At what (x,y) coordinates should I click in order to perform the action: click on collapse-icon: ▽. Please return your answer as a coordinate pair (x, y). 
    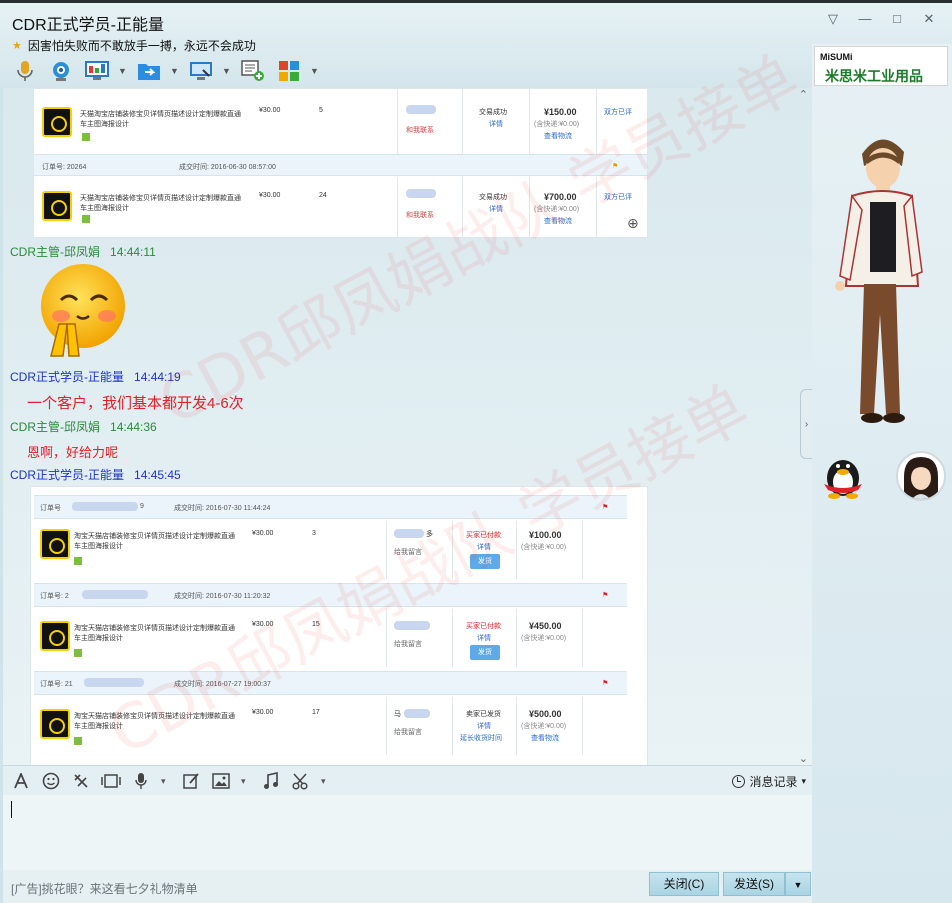
    Looking at the image, I should click on (833, 19).